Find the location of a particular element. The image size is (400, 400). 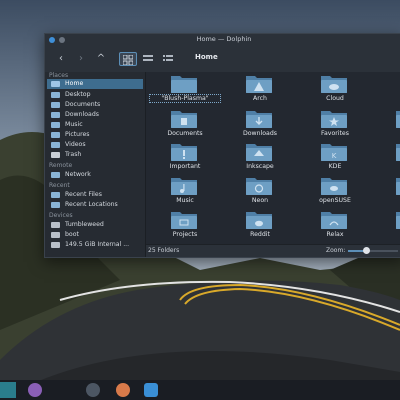

folder-item: Arch is located at coordinates (260, 93).